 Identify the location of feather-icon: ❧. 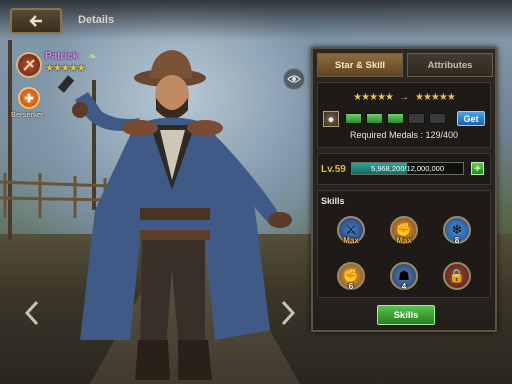
(93, 57).